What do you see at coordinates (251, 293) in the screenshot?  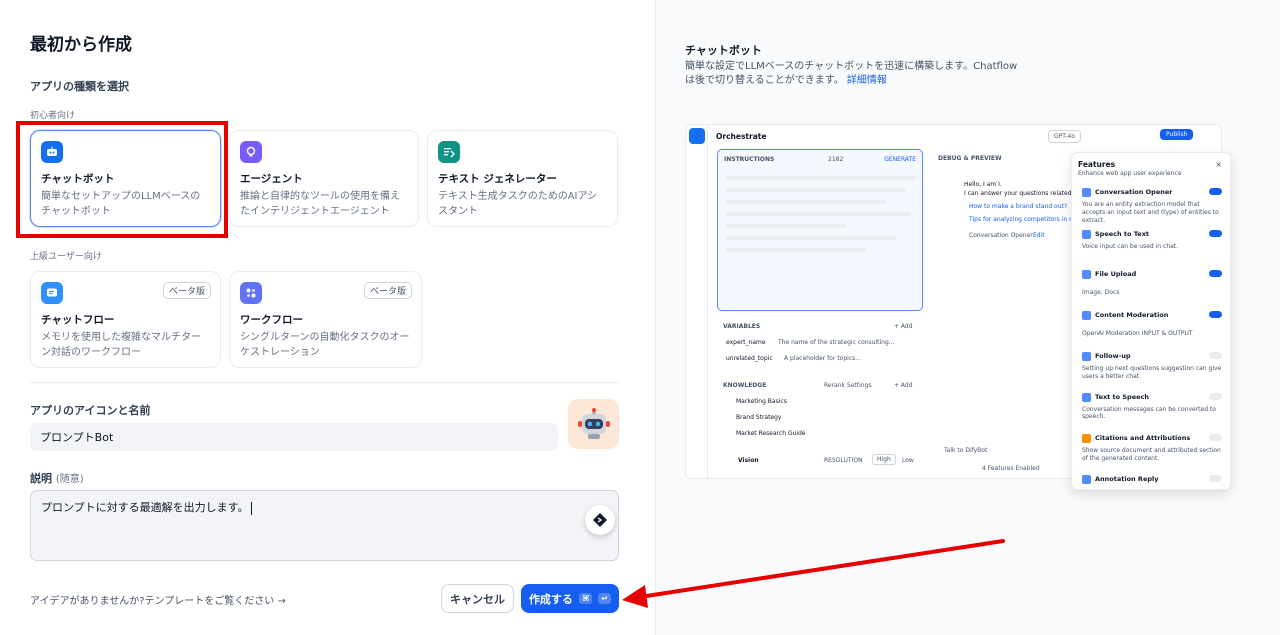 I see `workflow-icon` at bounding box center [251, 293].